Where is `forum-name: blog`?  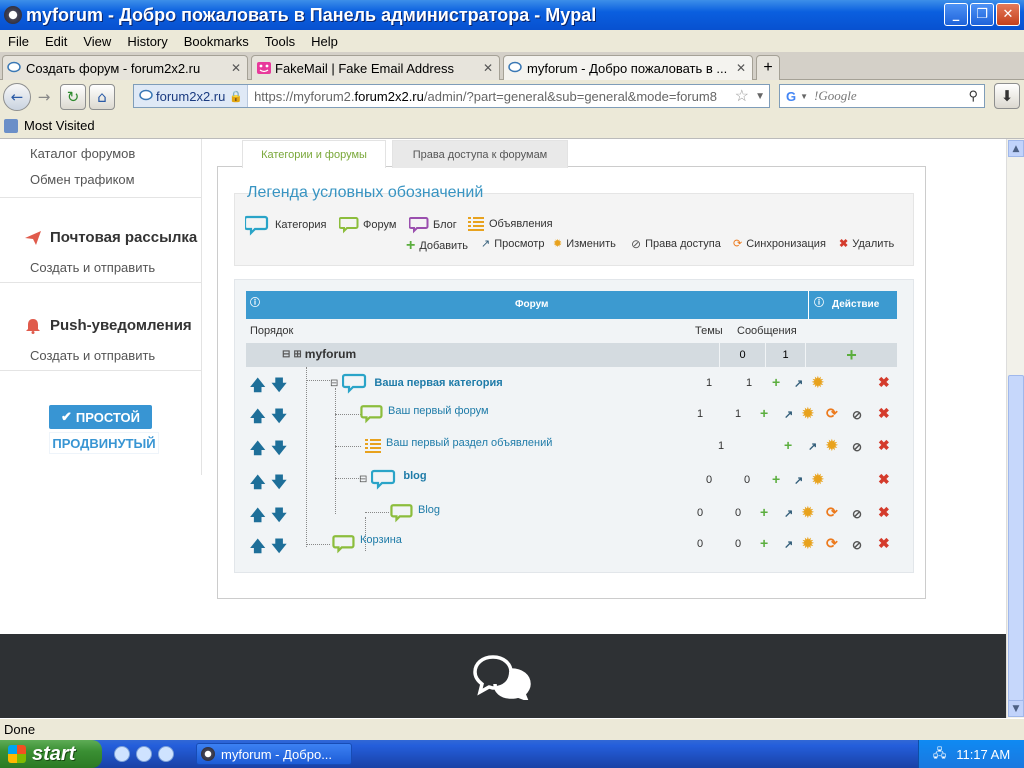 forum-name: blog is located at coordinates (414, 476).